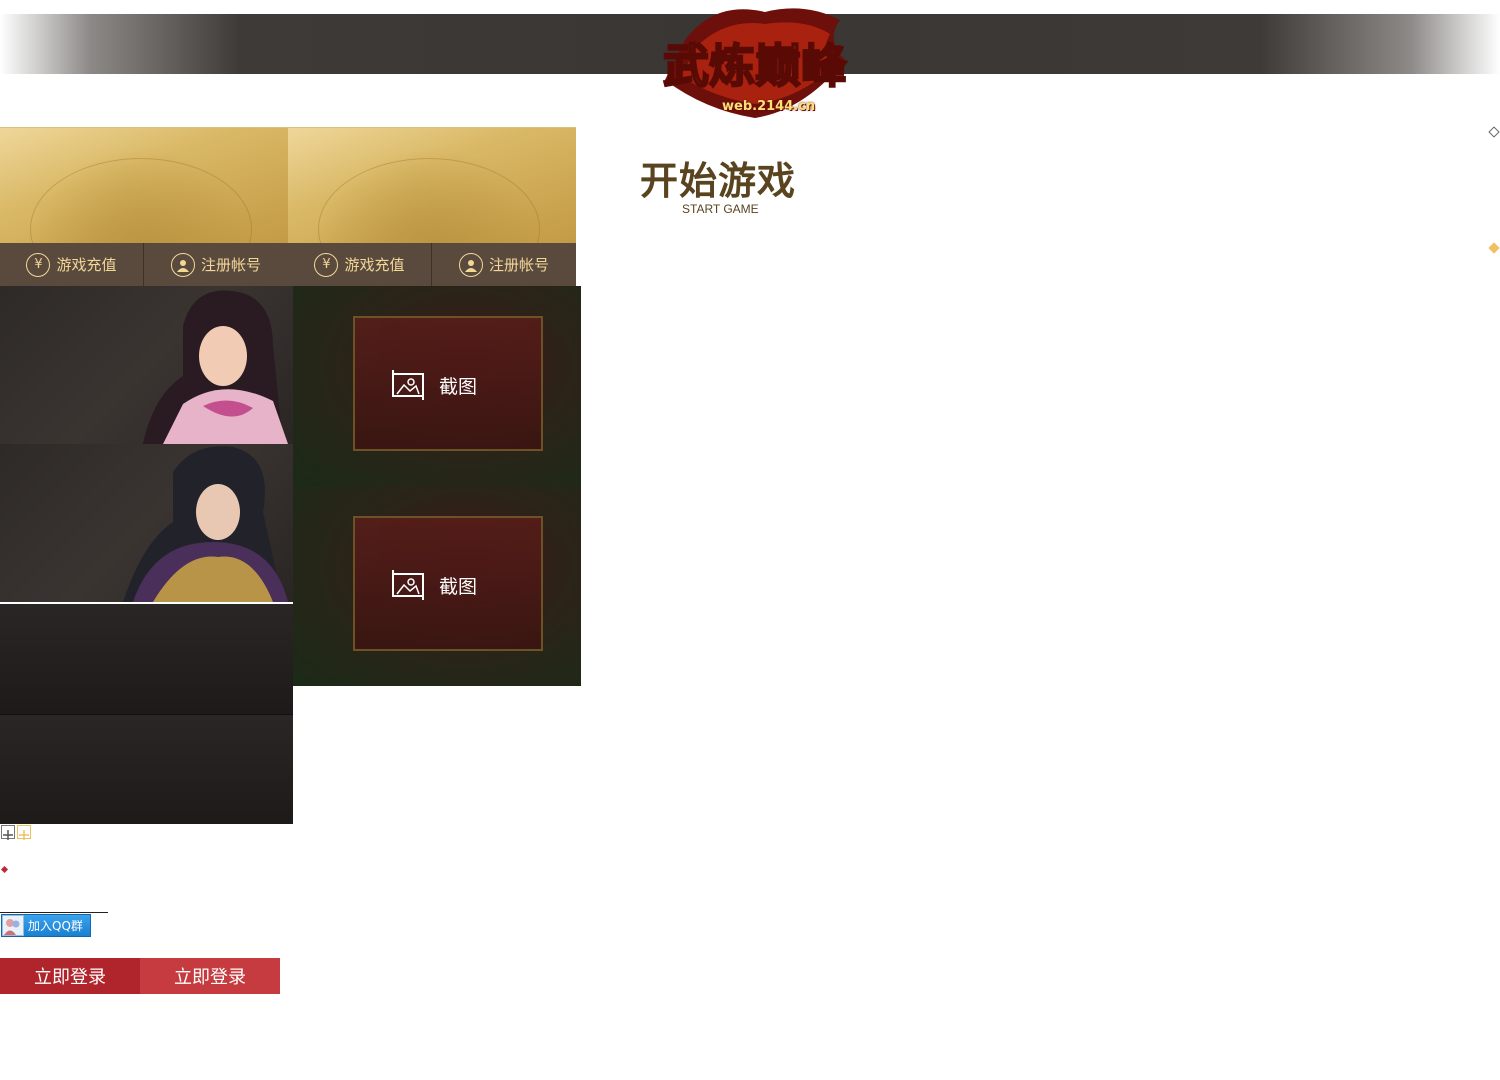 The height and width of the screenshot is (1080, 1500). What do you see at coordinates (718, 177) in the screenshot?
I see `start-game-title: 开始游戏` at bounding box center [718, 177].